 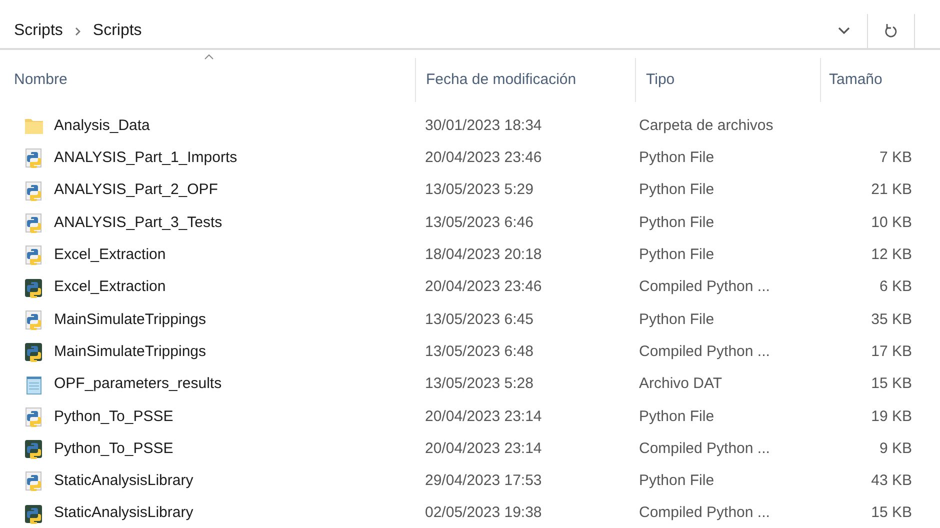 I want to click on column-header: Tamaño, so click(x=855, y=80).